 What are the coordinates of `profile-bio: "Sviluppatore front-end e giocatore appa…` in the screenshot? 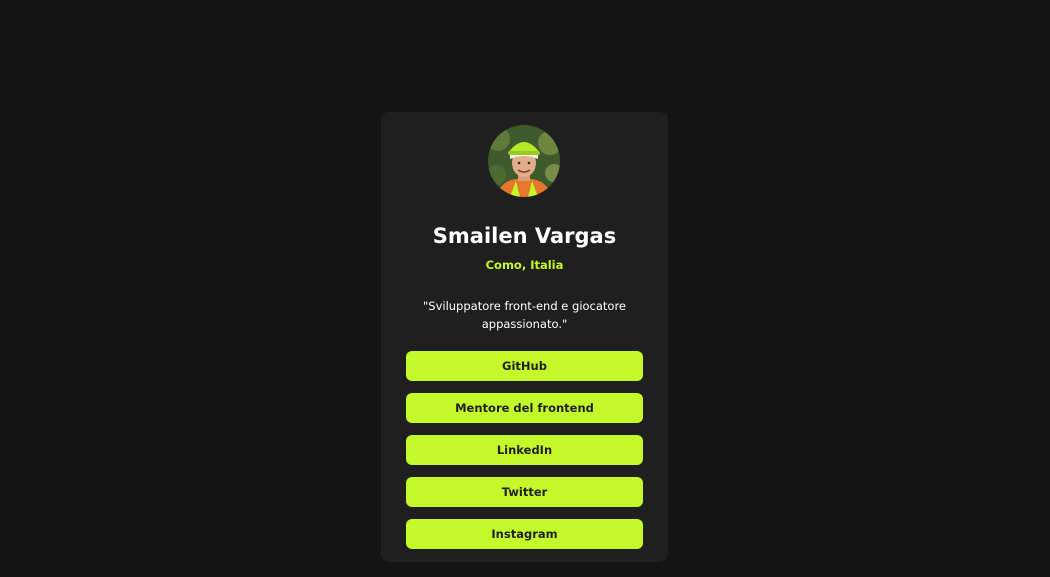 It's located at (524, 315).